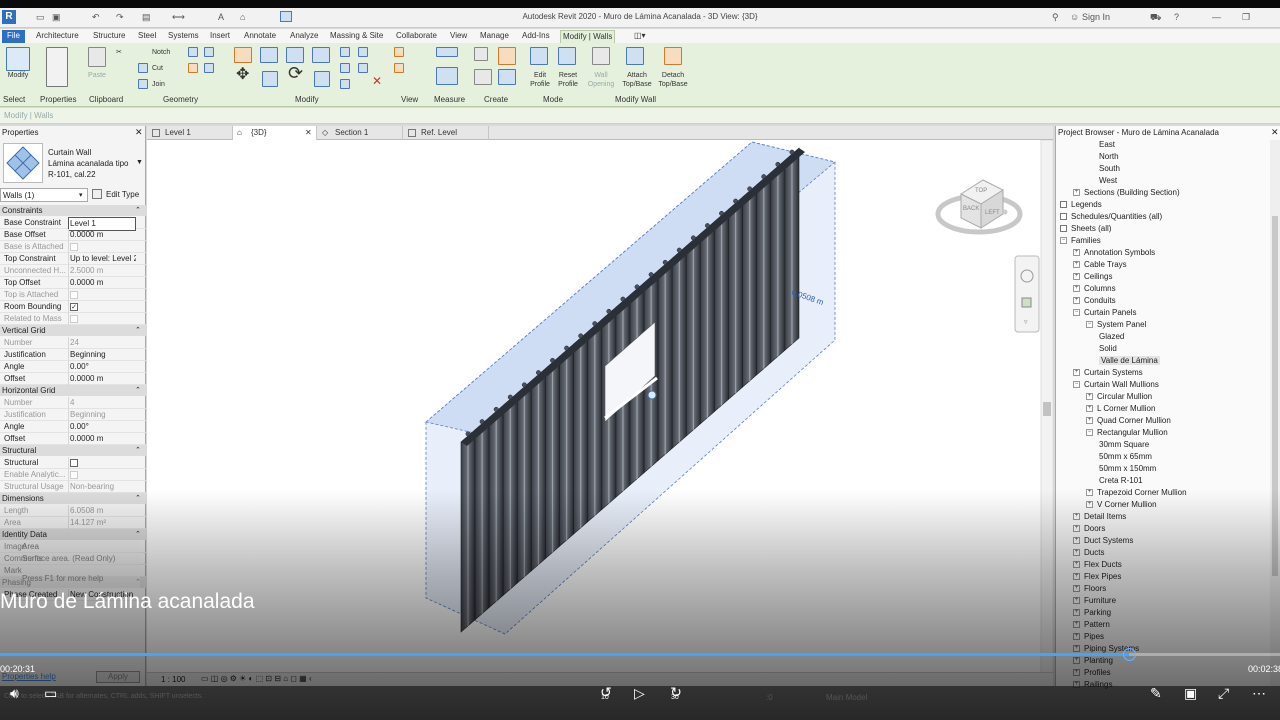 The image size is (1280, 720). Describe the element at coordinates (97, 75) in the screenshot. I see `paste-button: Paste` at that location.